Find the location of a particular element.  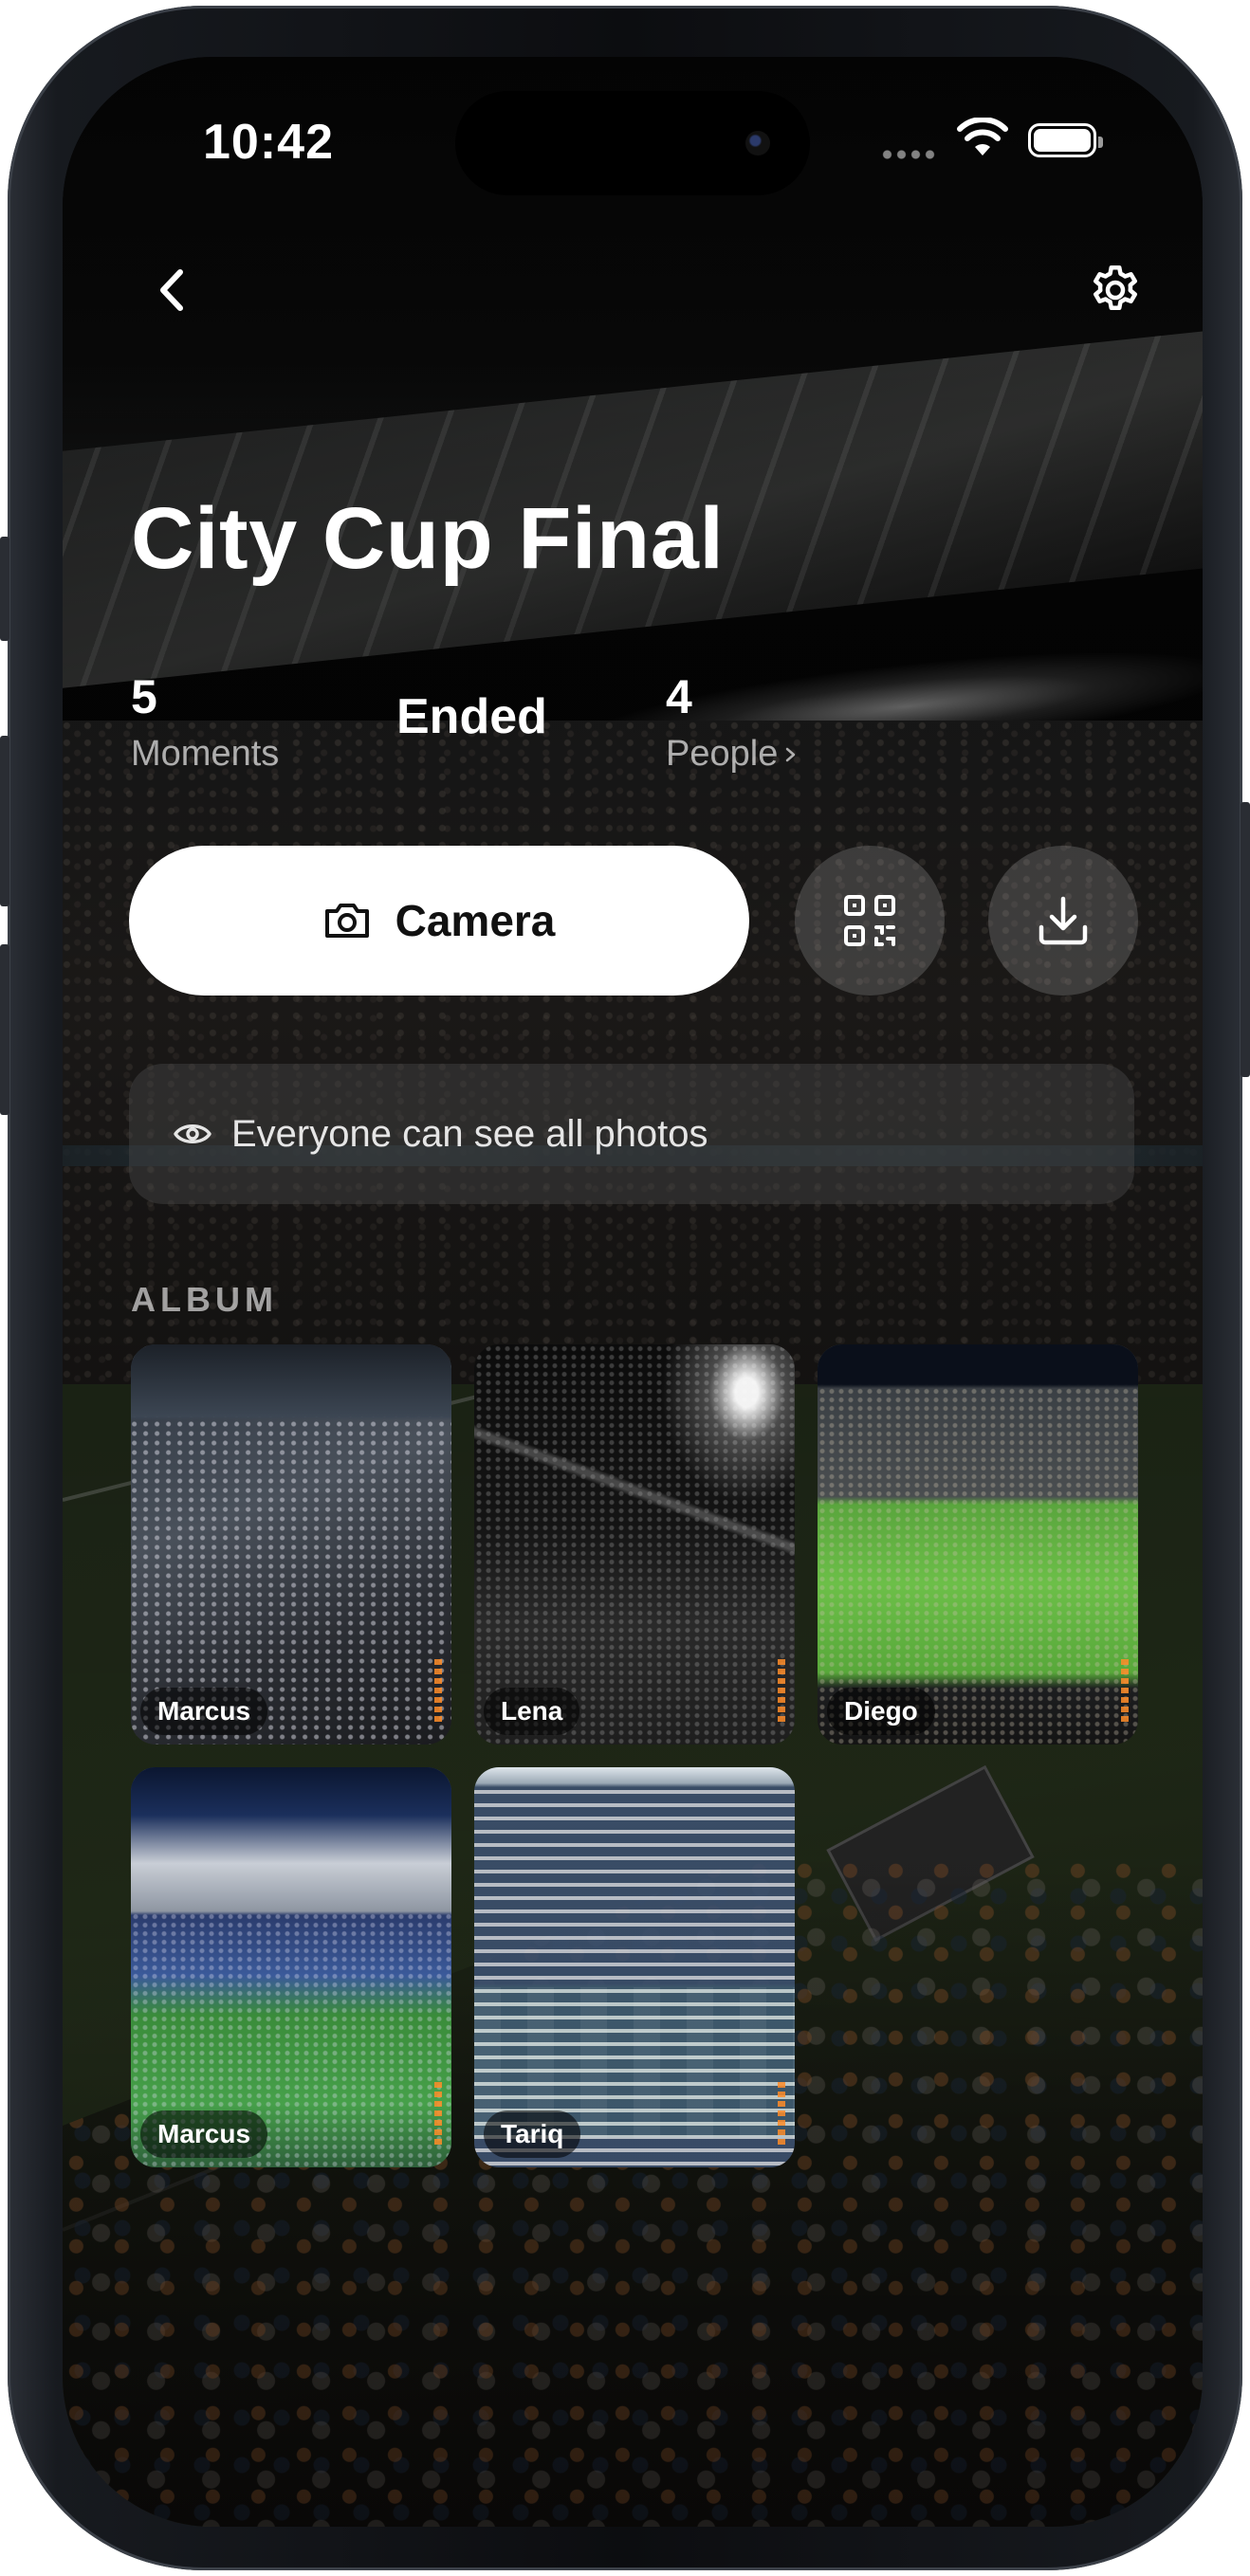

people-stat: 4 People is located at coordinates (732, 724).